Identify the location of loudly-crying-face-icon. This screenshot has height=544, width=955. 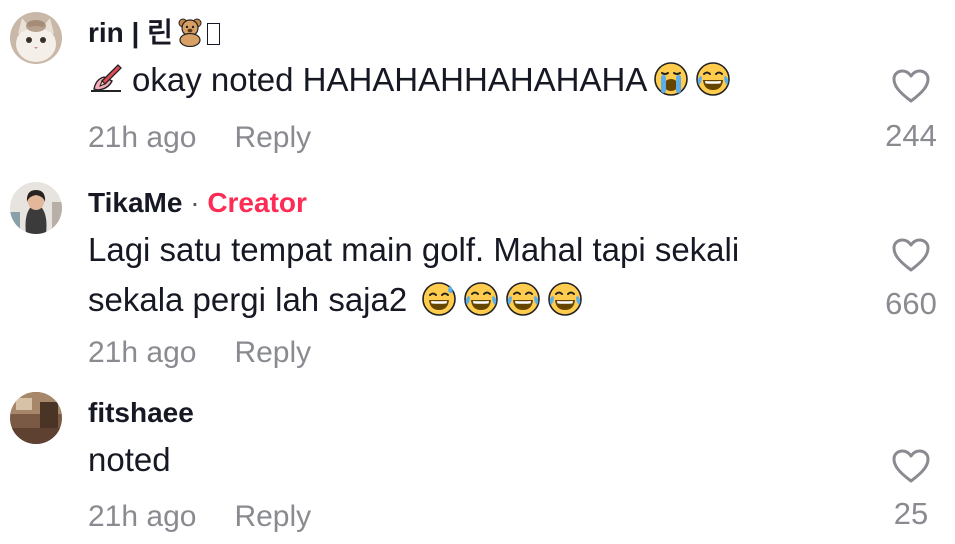
(671, 79).